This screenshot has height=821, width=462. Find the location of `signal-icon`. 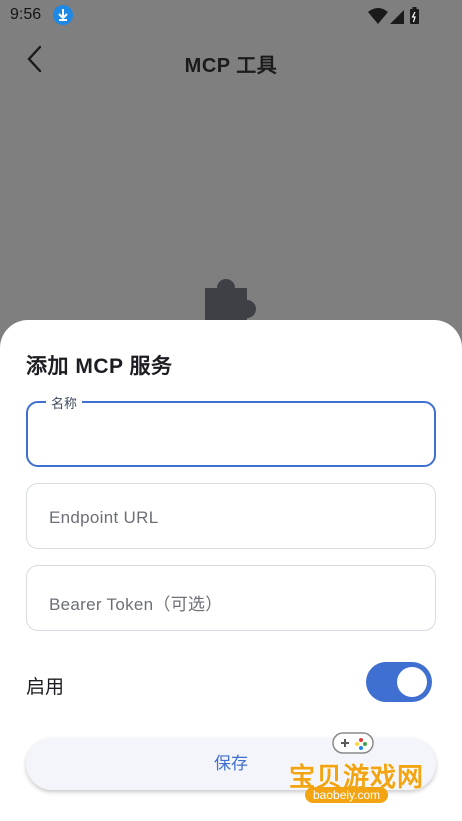

signal-icon is located at coordinates (397, 17).